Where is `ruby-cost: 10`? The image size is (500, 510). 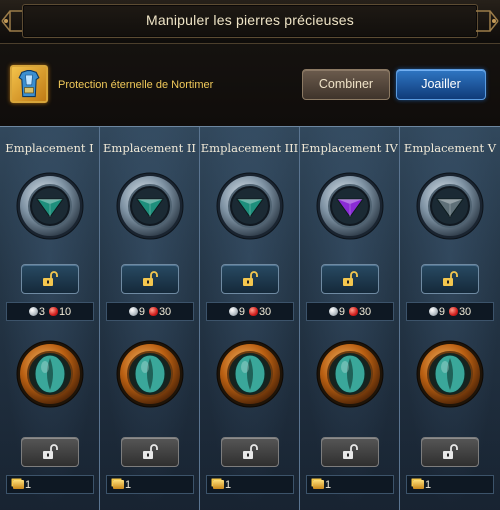 ruby-cost: 10 is located at coordinates (65, 311).